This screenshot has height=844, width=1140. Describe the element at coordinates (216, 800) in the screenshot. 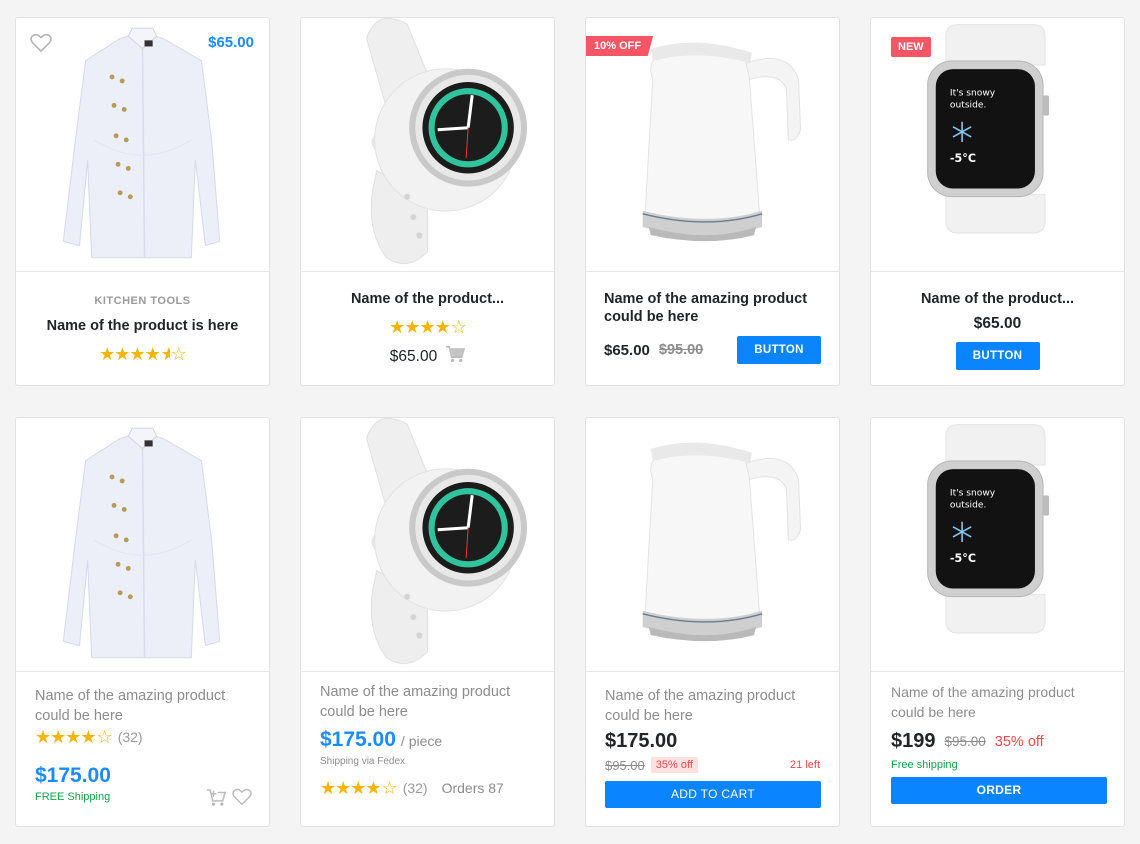

I see `add-to-cart-icon` at that location.